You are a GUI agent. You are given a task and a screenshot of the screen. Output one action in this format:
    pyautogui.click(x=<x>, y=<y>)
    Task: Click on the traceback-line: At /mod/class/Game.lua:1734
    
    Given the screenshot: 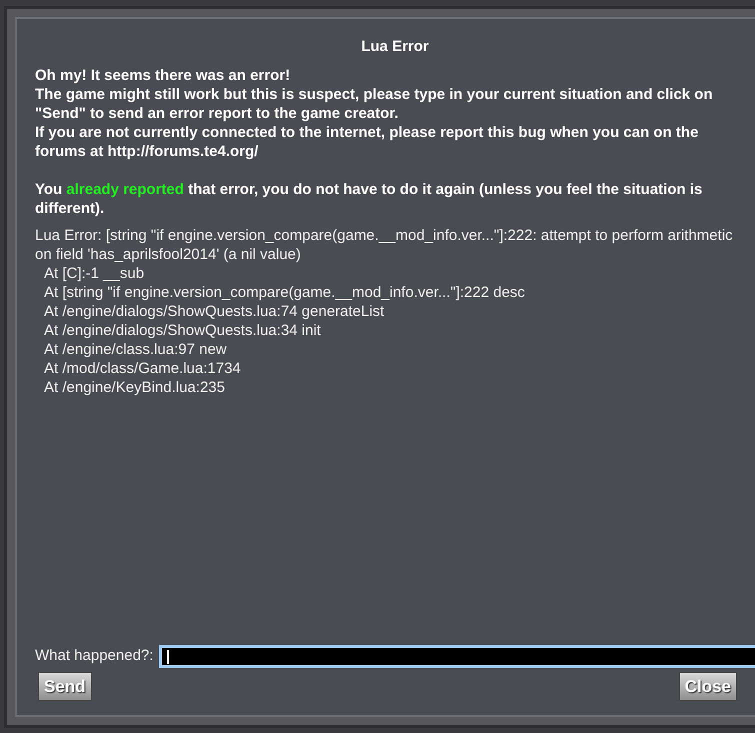 What is the action you would take?
    pyautogui.click(x=142, y=368)
    